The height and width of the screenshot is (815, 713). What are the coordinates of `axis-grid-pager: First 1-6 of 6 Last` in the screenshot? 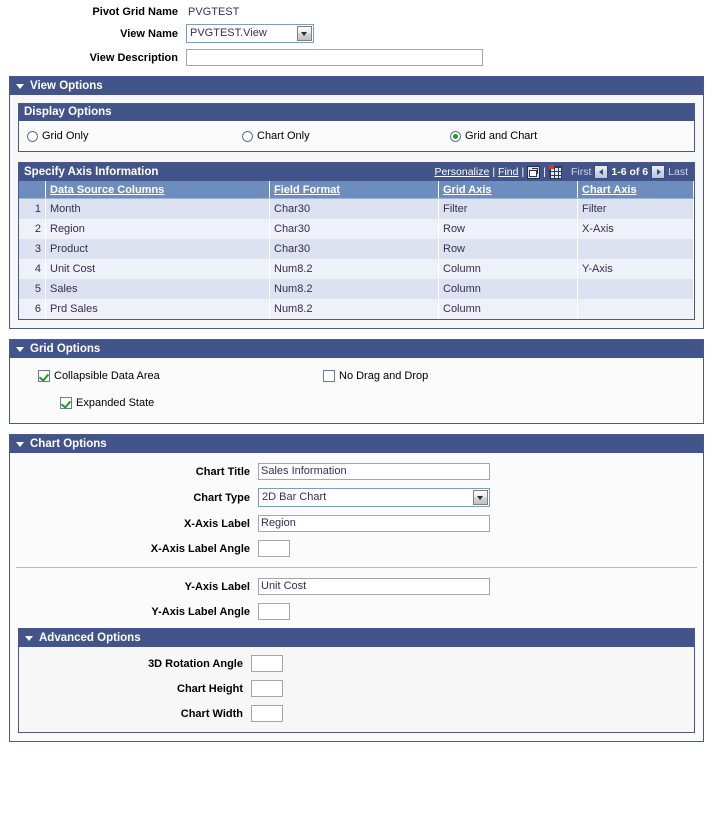 It's located at (626, 172).